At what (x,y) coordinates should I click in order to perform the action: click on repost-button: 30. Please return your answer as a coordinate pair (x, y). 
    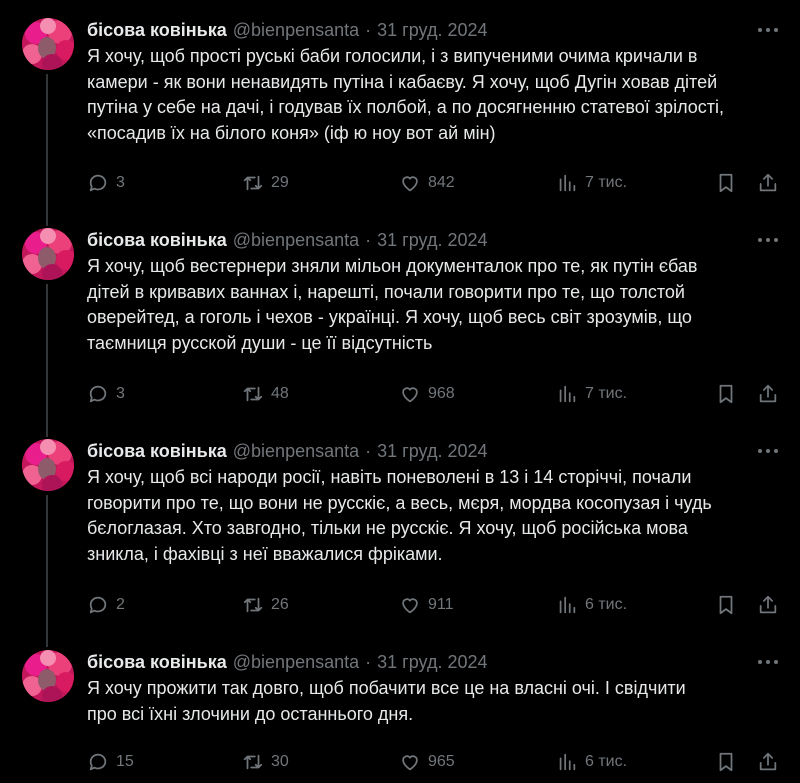
    Looking at the image, I should click on (265, 762).